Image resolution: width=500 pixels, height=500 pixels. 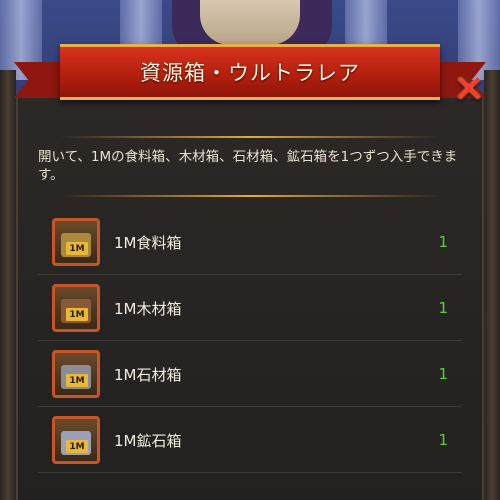 I want to click on list-item: 1M 1M鉱石箱 1, so click(x=250, y=440).